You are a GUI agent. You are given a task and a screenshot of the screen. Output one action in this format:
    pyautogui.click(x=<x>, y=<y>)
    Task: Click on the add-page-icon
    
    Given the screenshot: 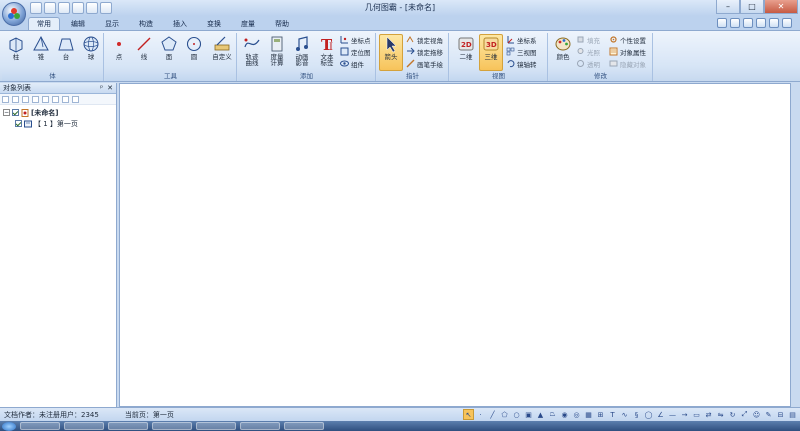 What is the action you would take?
    pyautogui.click(x=45, y=99)
    